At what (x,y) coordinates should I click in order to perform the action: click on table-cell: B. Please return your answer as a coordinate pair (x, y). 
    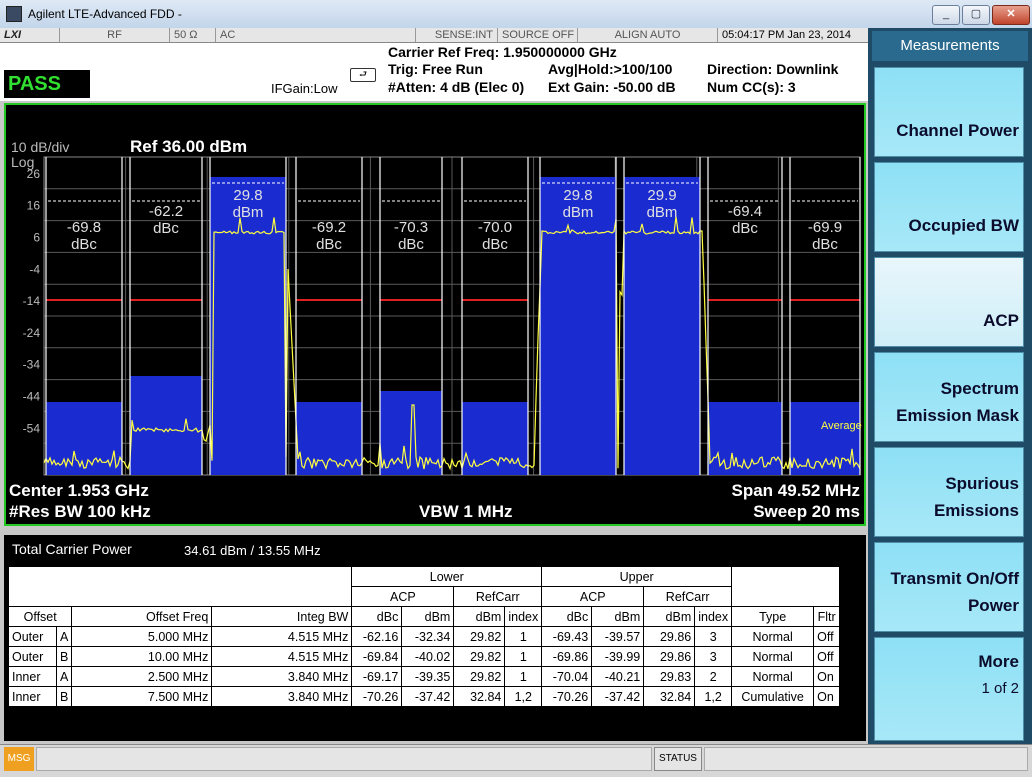
    Looking at the image, I should click on (64, 656).